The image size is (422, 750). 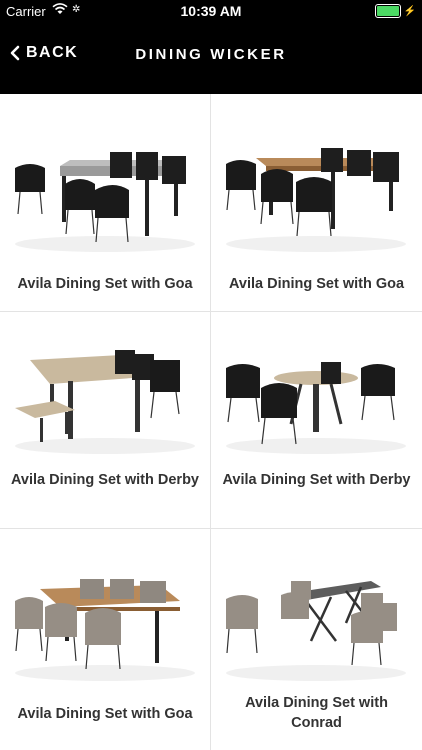 I want to click on status-bar: Carrier ✲ 10:39 AM ⚡, so click(x=211, y=11).